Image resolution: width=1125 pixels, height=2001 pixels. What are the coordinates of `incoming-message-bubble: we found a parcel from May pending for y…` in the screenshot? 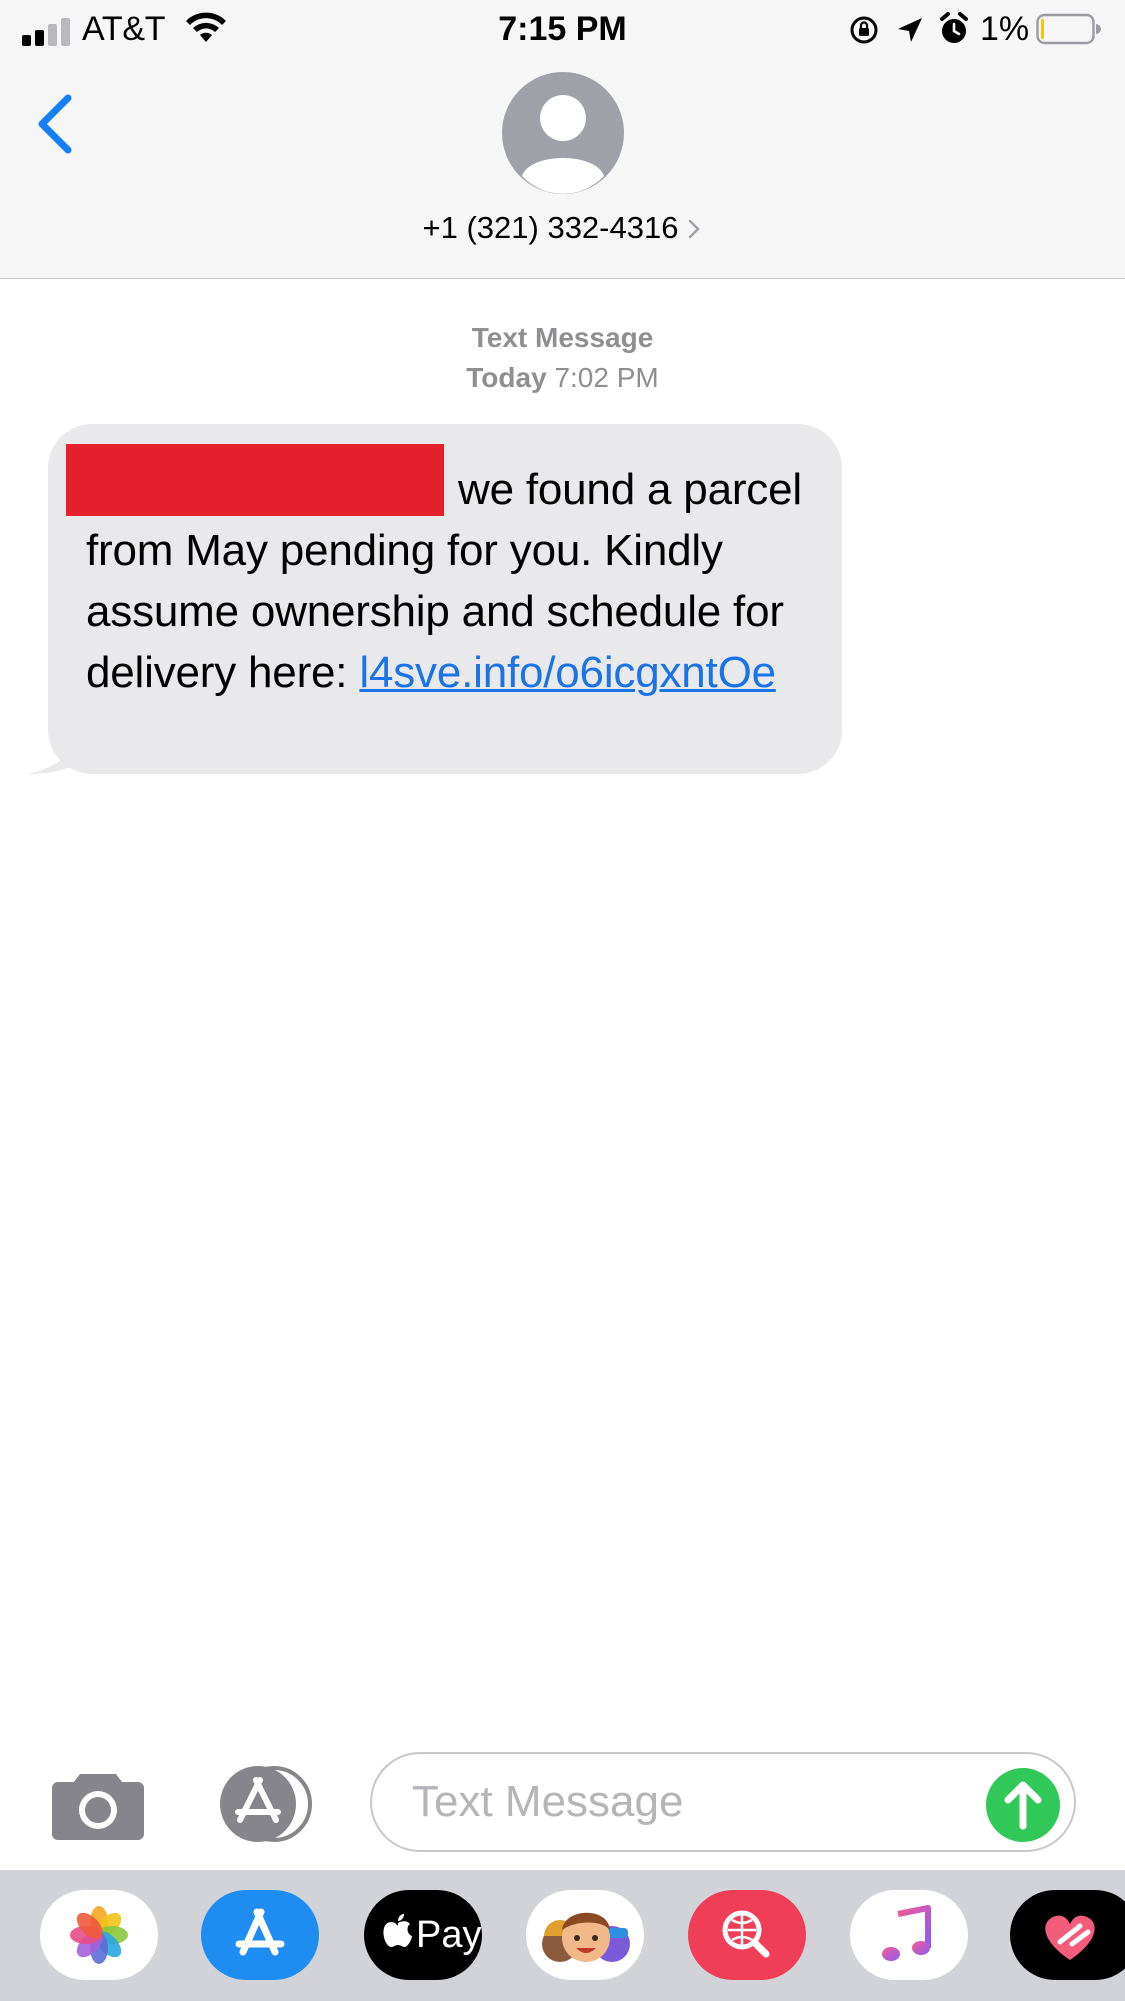 It's located at (445, 599).